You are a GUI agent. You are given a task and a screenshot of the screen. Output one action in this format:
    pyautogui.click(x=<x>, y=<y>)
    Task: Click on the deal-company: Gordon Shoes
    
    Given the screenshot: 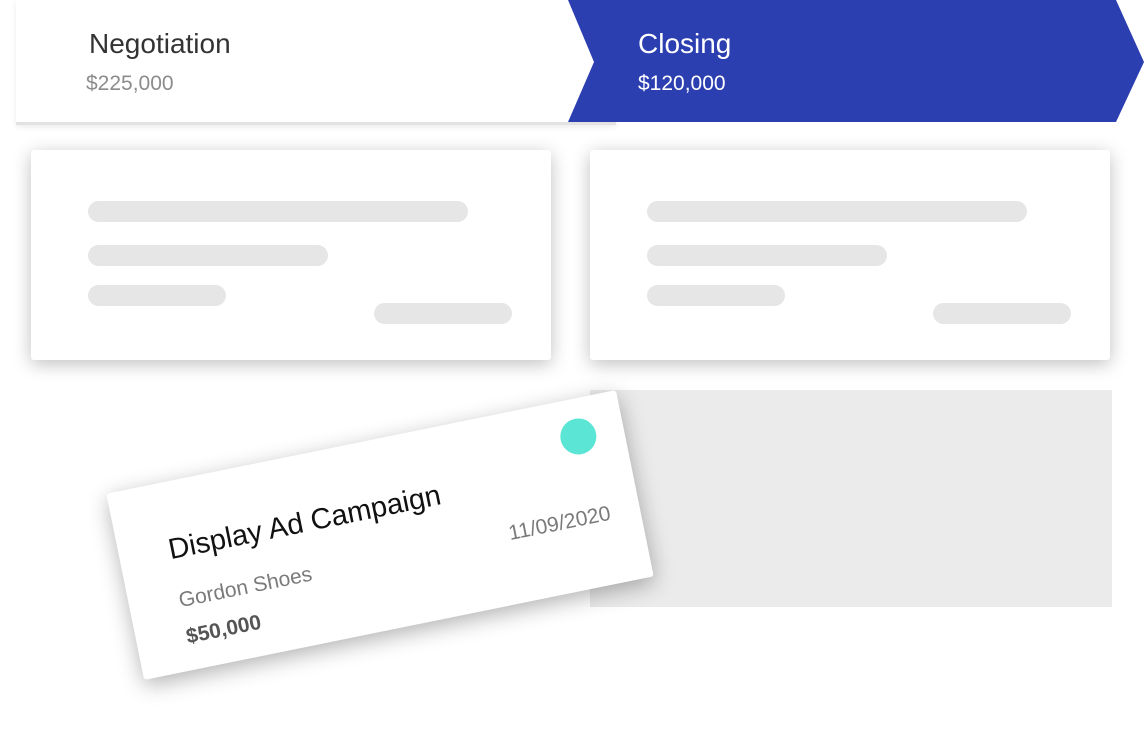 What is the action you would take?
    pyautogui.click(x=245, y=587)
    